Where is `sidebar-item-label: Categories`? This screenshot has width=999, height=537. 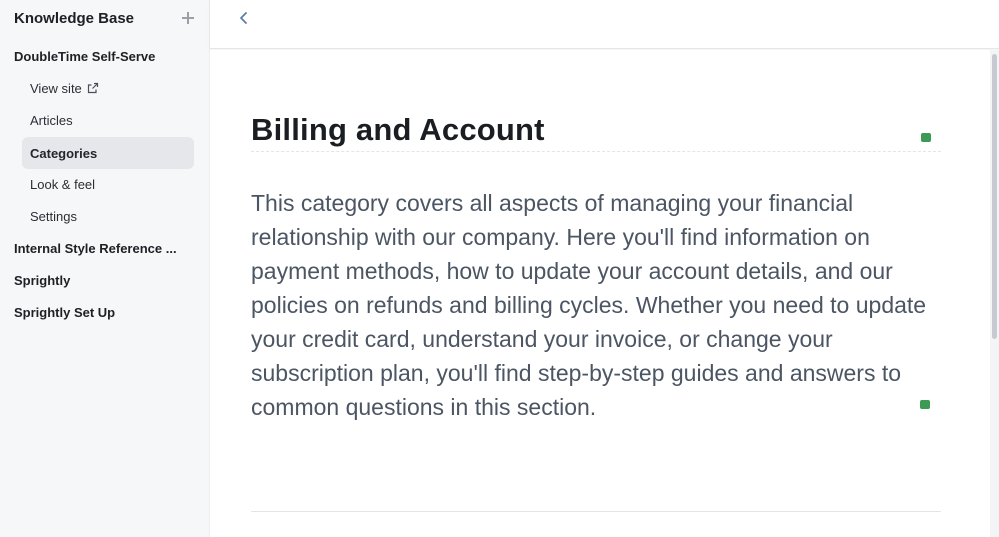
sidebar-item-label: Categories is located at coordinates (64, 153).